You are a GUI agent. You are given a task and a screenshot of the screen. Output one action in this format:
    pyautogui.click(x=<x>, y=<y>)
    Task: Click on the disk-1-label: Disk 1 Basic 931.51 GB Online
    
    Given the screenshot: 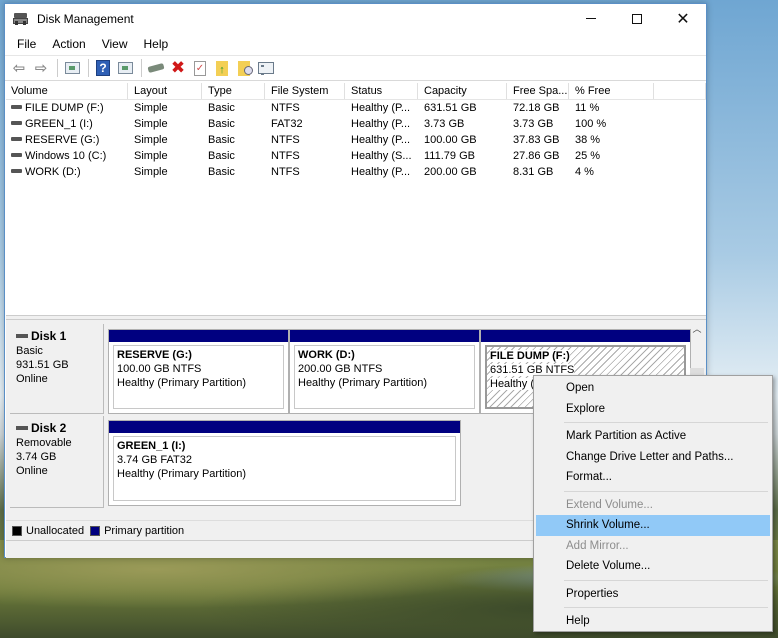 What is the action you would take?
    pyautogui.click(x=57, y=369)
    